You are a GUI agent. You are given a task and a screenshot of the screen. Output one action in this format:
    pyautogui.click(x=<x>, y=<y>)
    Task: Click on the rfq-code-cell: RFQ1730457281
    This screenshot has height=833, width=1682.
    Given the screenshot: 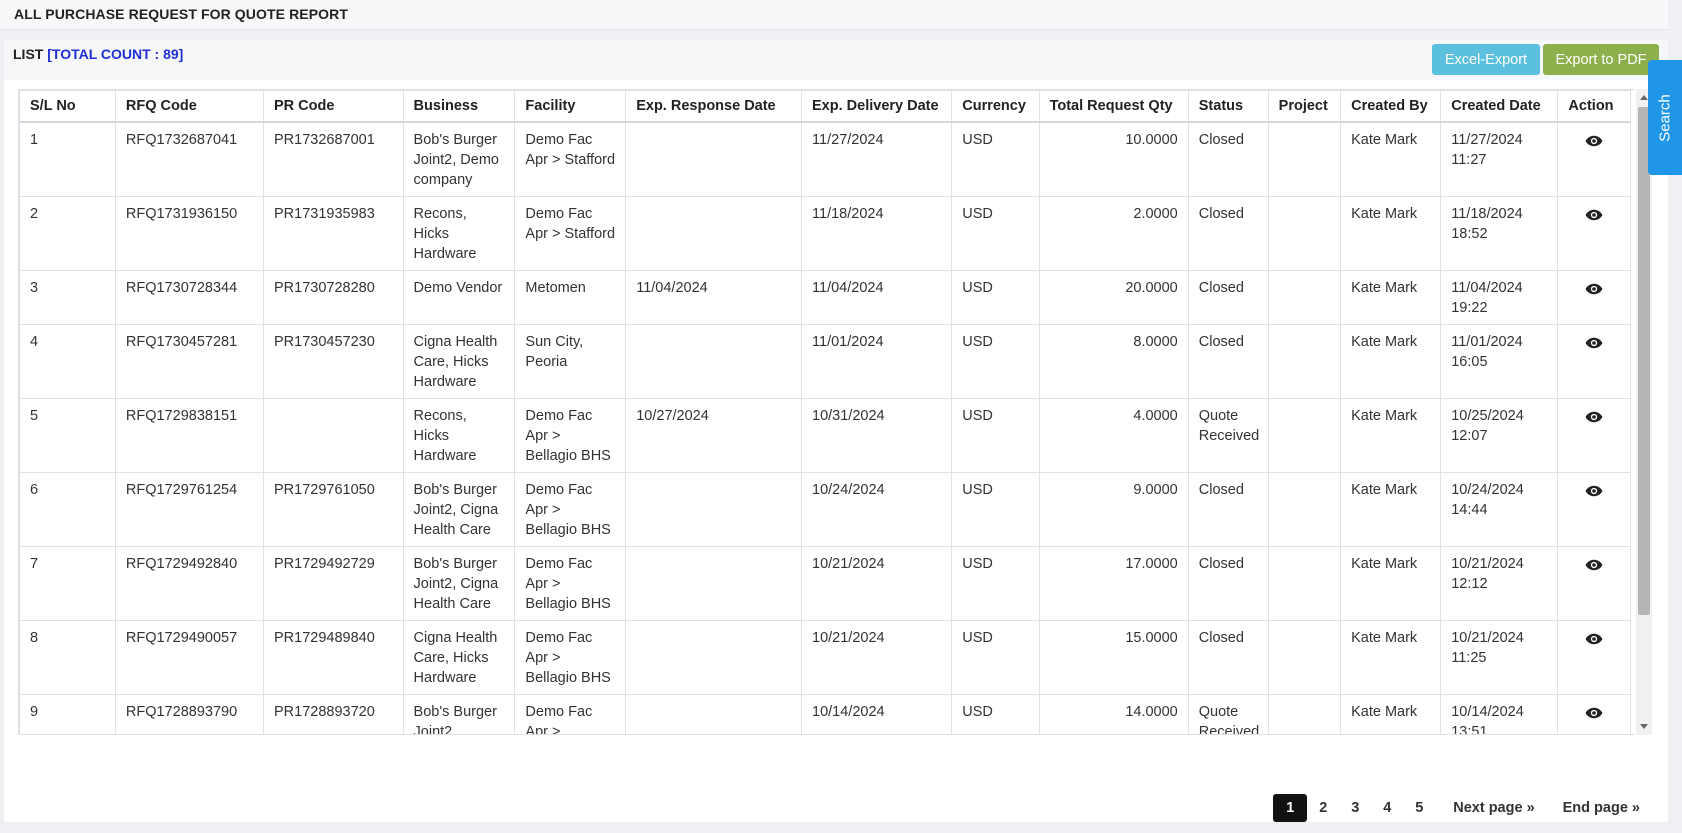 What is the action you would take?
    pyautogui.click(x=189, y=361)
    